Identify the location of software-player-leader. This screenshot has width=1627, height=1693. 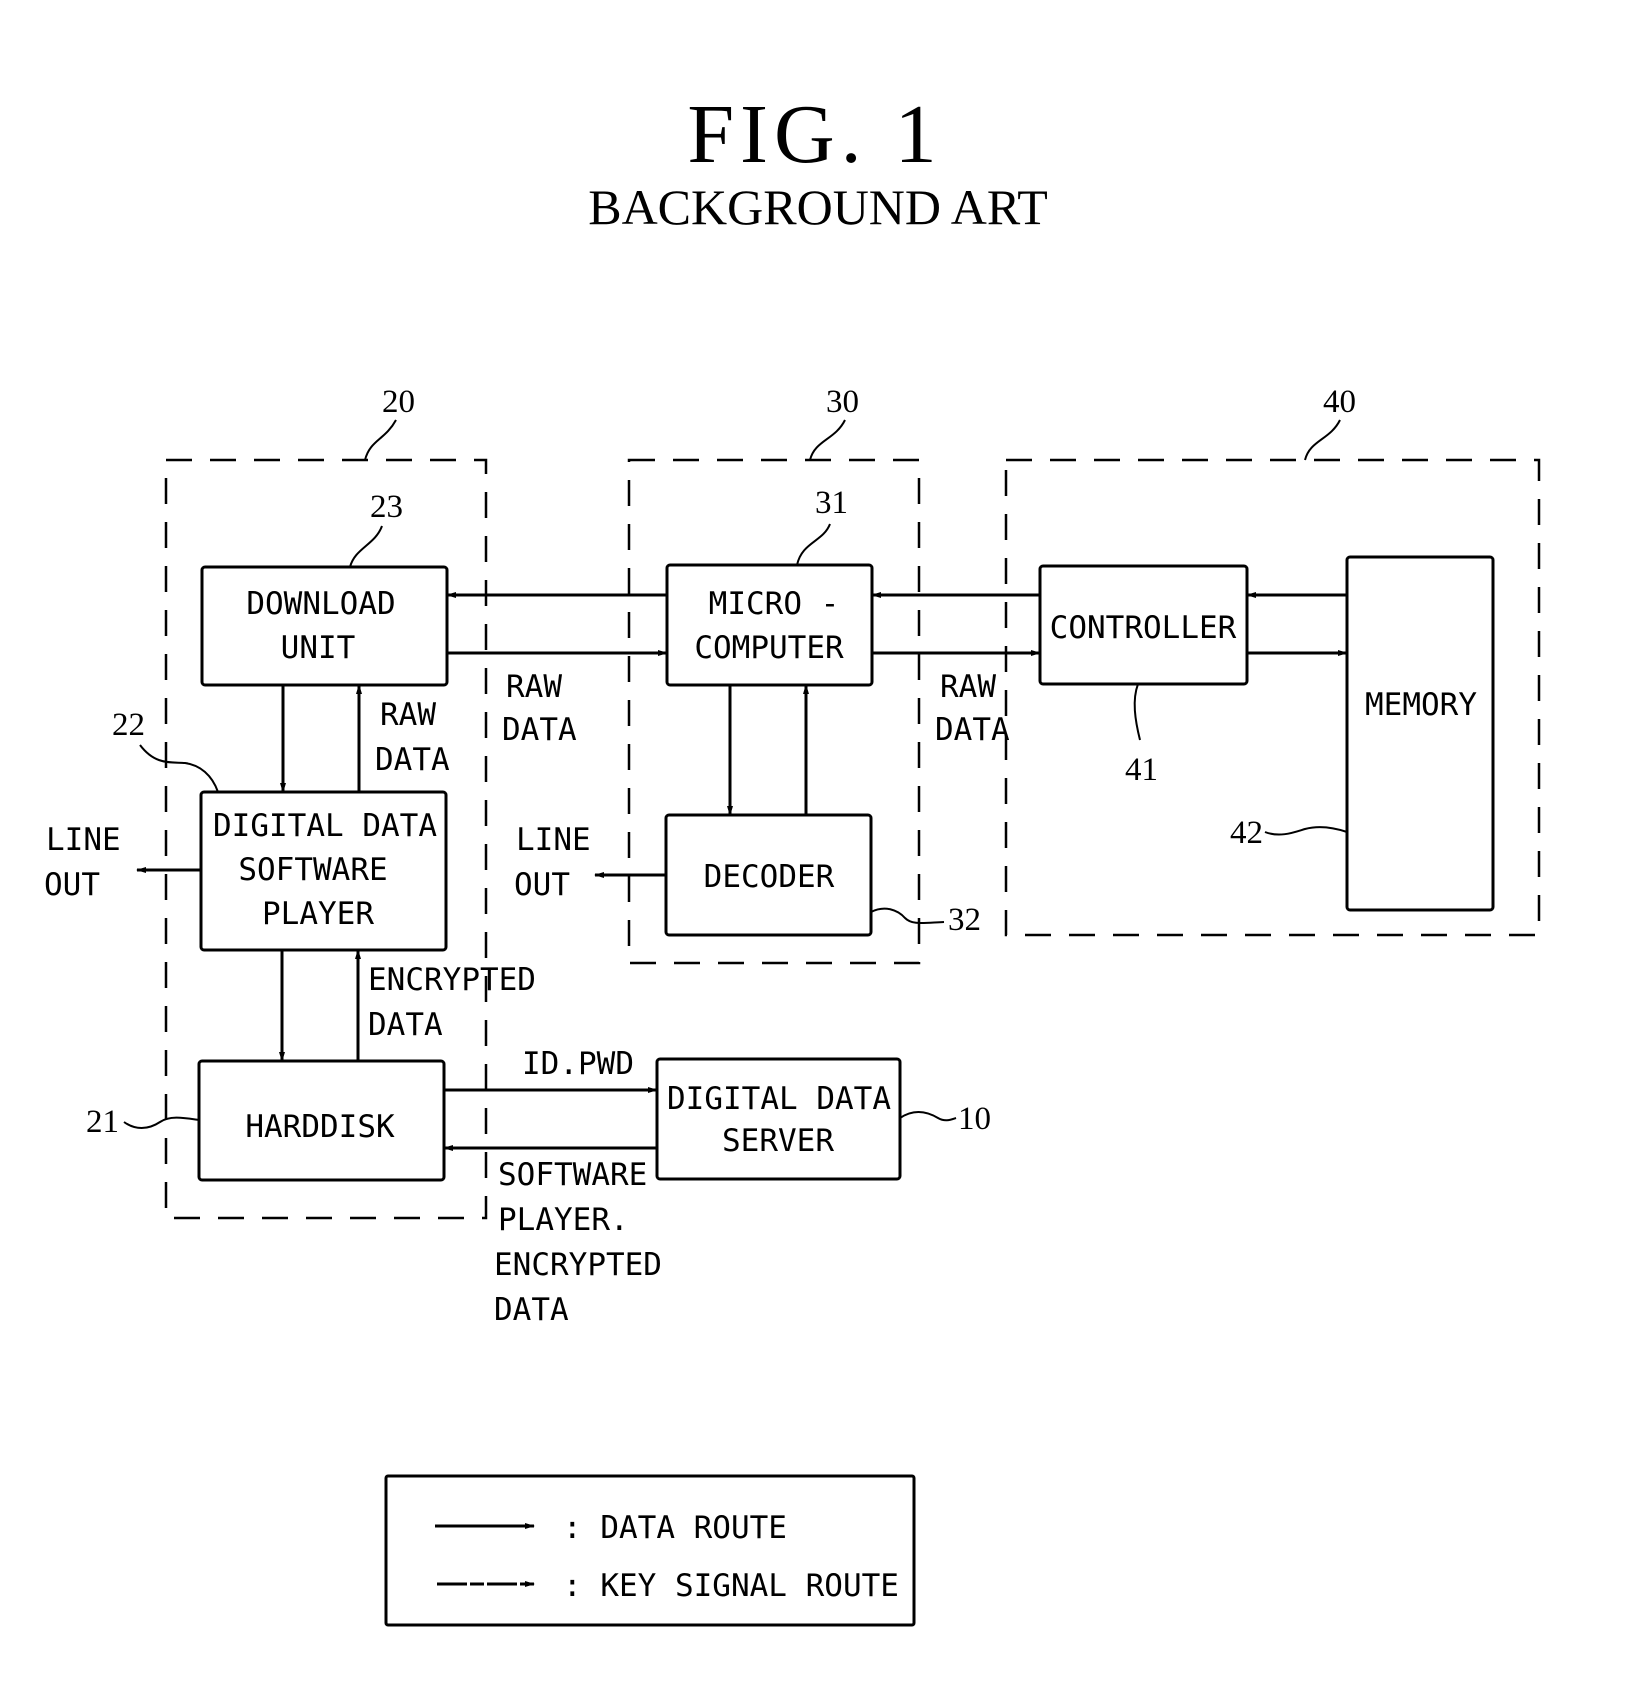
(179, 768).